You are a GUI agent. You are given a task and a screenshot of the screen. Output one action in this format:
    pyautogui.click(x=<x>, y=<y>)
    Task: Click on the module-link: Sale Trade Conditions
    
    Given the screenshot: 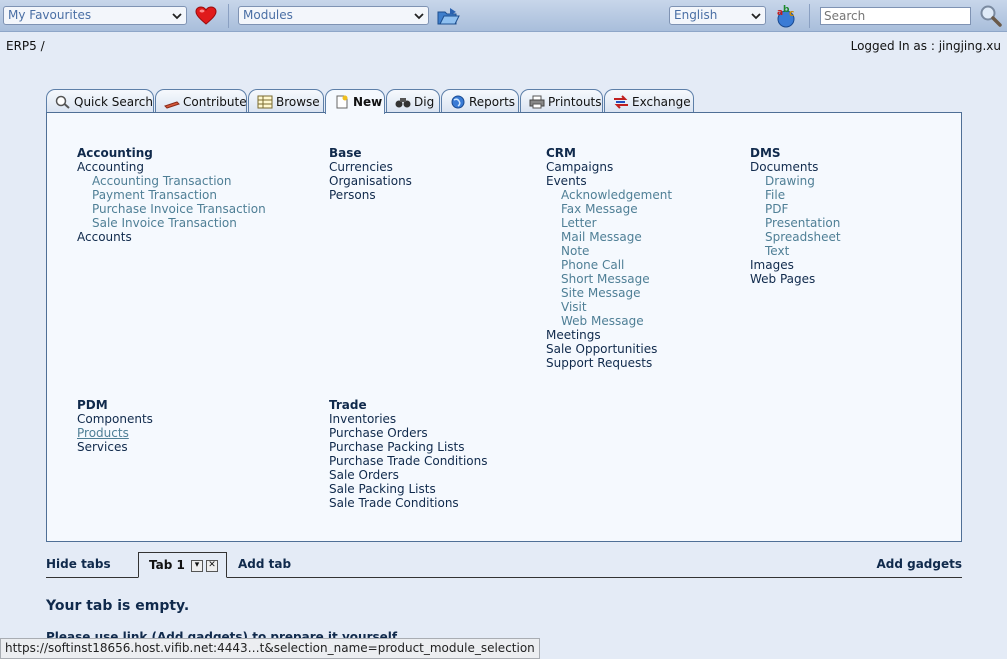 What is the action you would take?
    pyautogui.click(x=408, y=503)
    